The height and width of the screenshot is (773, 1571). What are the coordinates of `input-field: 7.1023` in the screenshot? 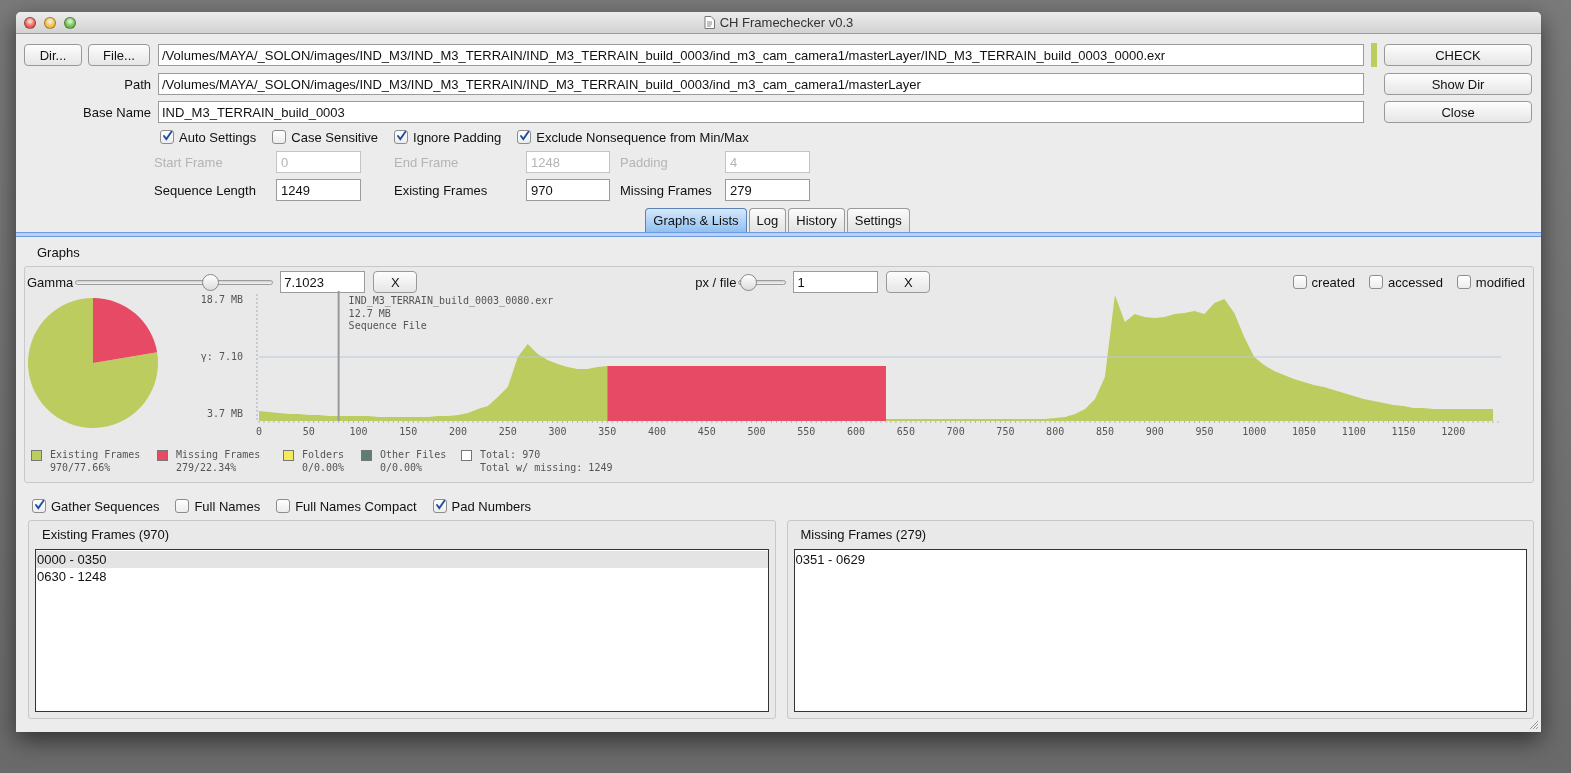 It's located at (323, 282).